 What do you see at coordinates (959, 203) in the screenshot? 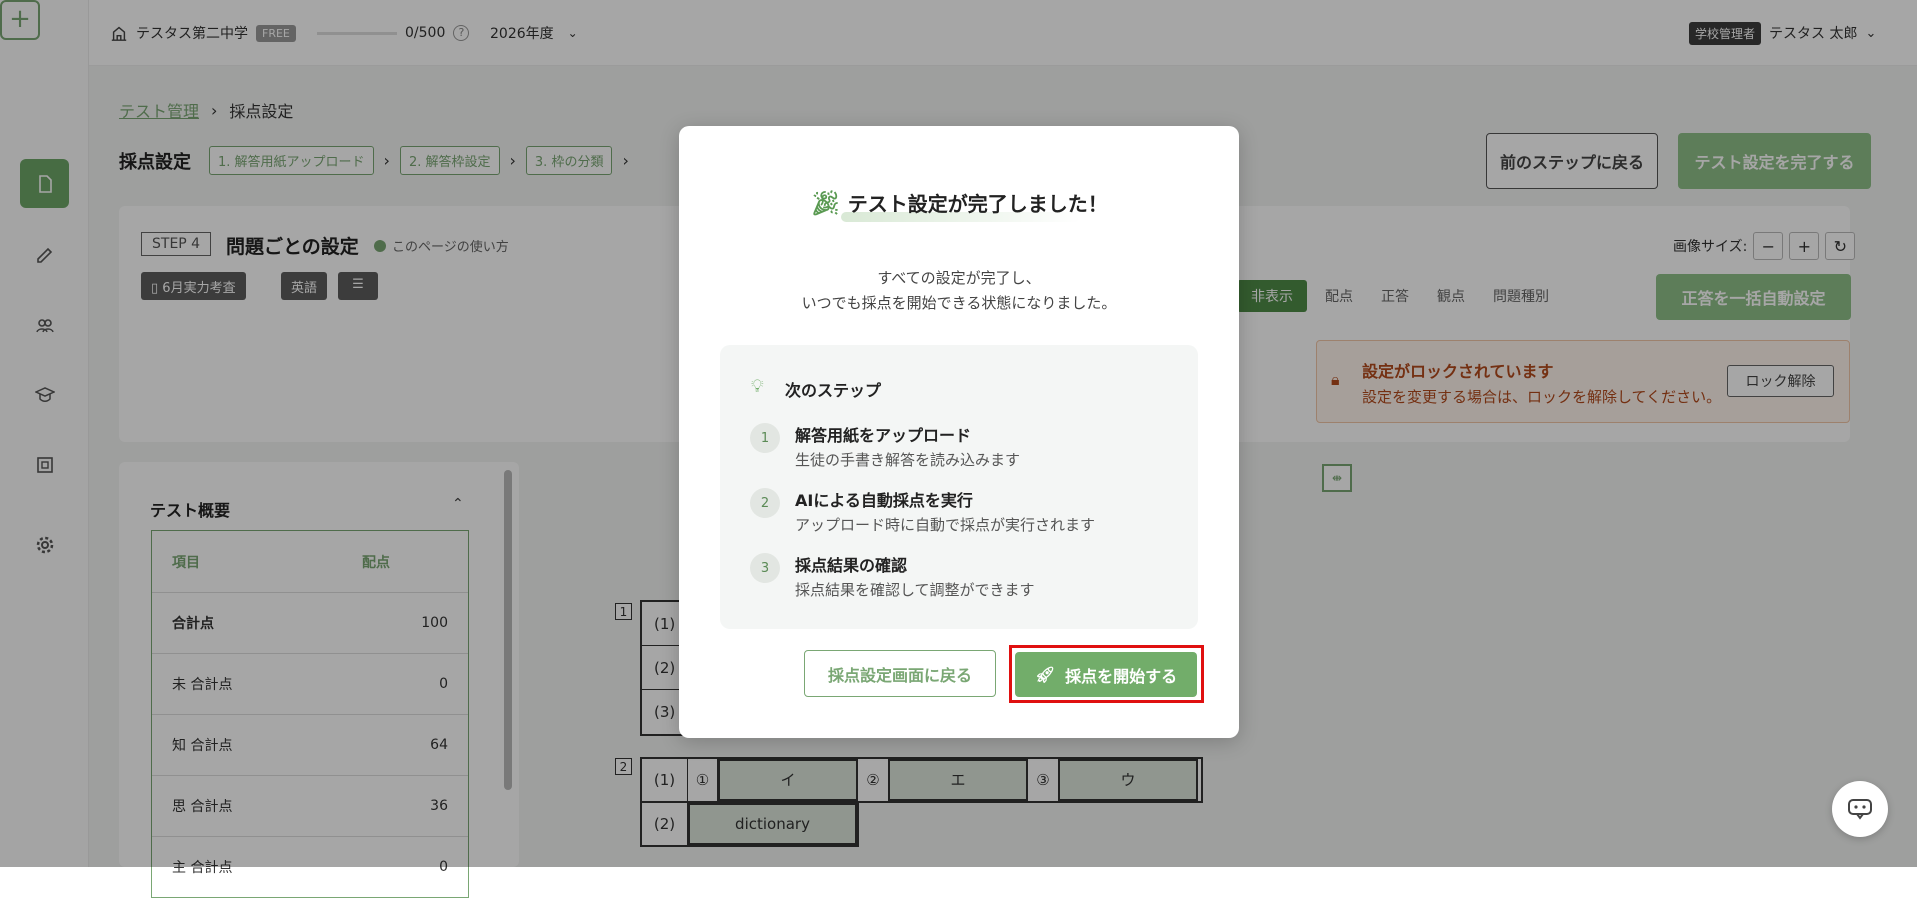
I see `modal-title: 🎉︎ テスト設定が完了しました！` at bounding box center [959, 203].